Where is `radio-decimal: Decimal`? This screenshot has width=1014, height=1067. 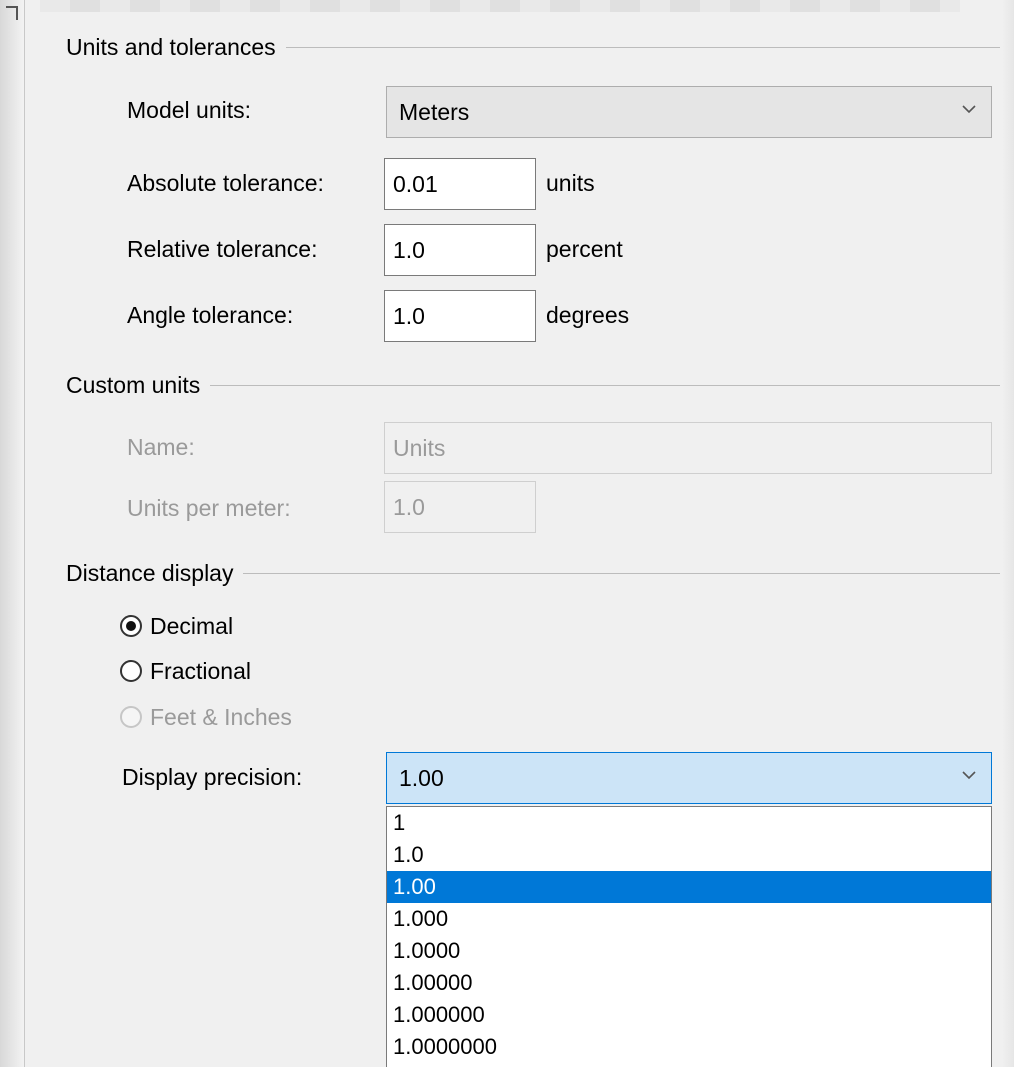
radio-decimal: Decimal is located at coordinates (176, 626).